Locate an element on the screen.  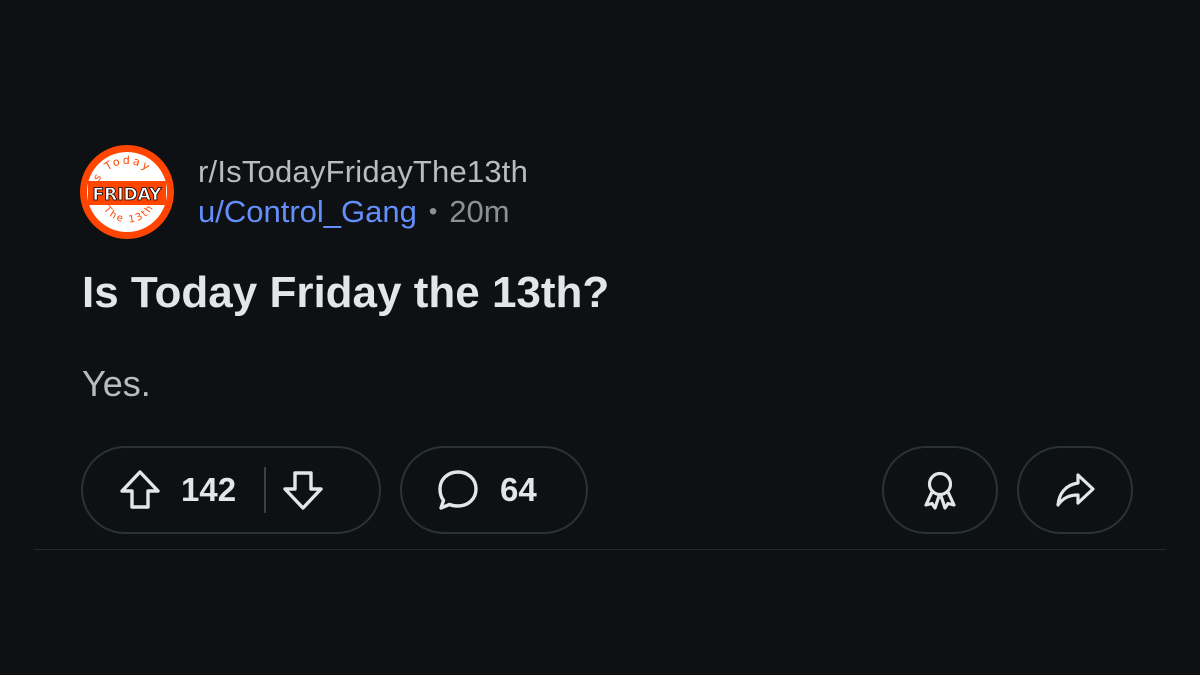
comment-count: 64 is located at coordinates (518, 489).